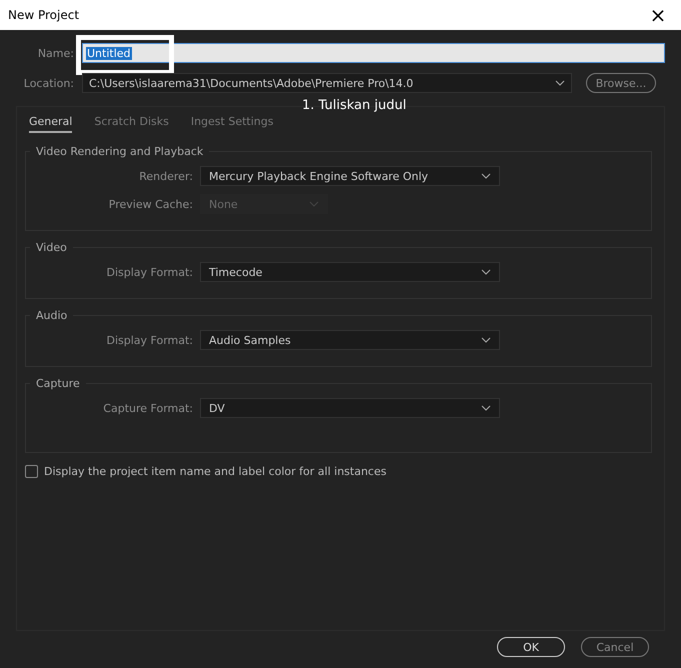 This screenshot has width=681, height=668. Describe the element at coordinates (327, 83) in the screenshot. I see `location-dropdown: C:\Users\islaarema31\Documents\Adobe\Premiere Pro\14.0` at that location.